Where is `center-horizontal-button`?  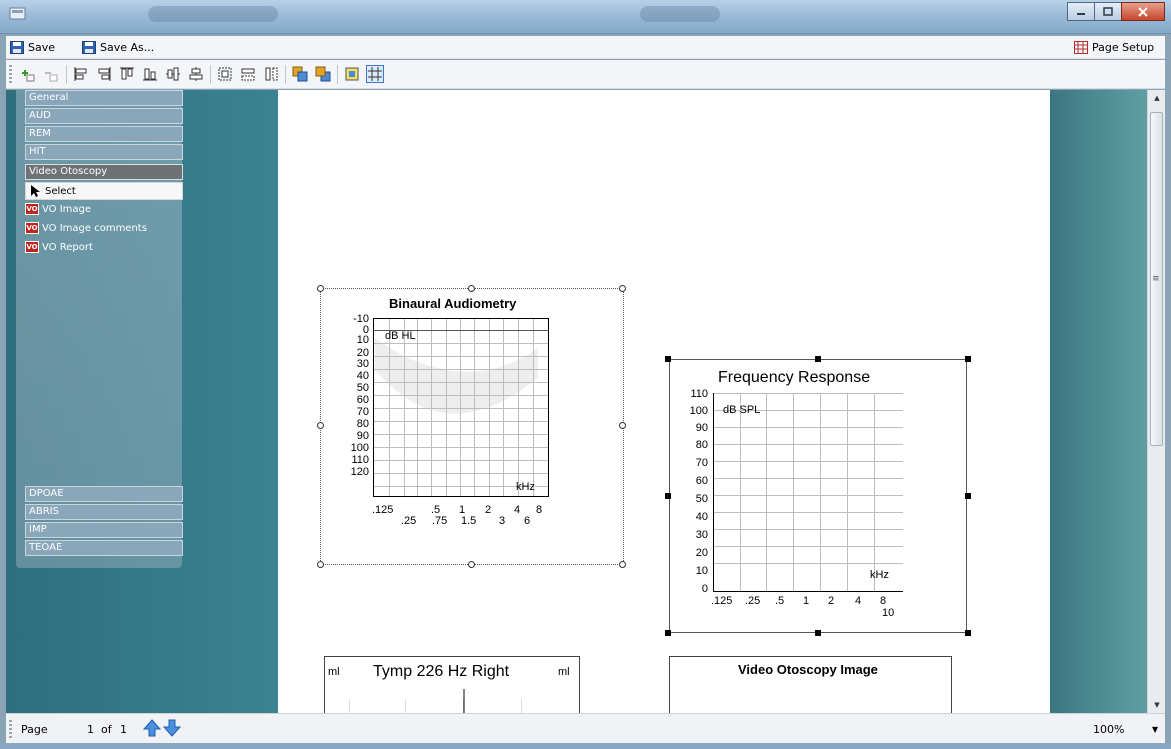 center-horizontal-button is located at coordinates (173, 74).